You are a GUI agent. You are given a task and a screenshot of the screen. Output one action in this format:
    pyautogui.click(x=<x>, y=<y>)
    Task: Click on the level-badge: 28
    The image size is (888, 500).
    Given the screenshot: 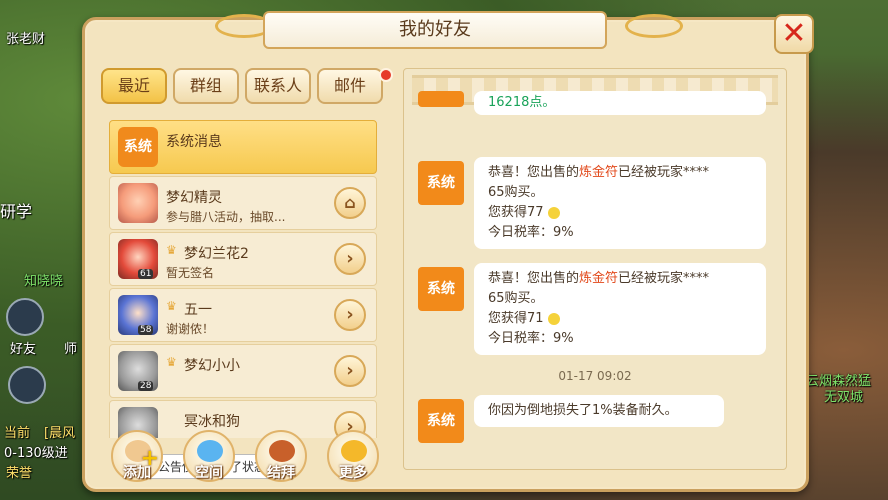 What is the action you would take?
    pyautogui.click(x=146, y=386)
    